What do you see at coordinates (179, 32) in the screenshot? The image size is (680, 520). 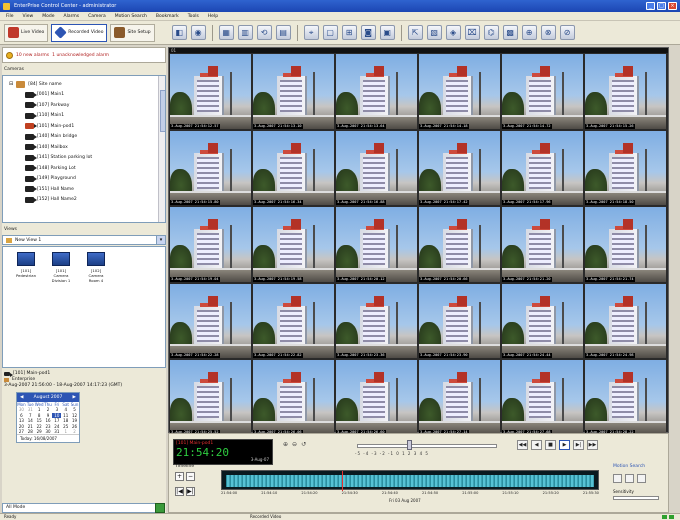 I see `toolbar-tool-icon: ◧` at bounding box center [179, 32].